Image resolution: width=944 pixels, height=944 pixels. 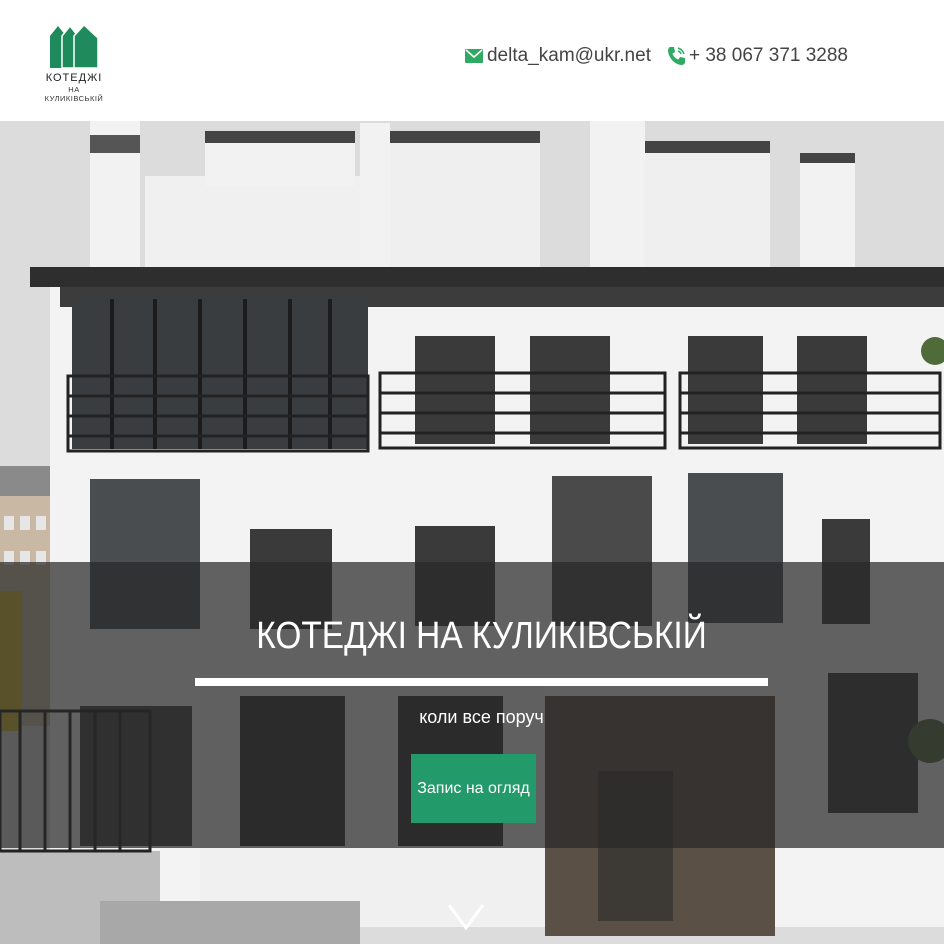 I want to click on email-link: delta_kam@ukr.net, so click(x=557, y=56).